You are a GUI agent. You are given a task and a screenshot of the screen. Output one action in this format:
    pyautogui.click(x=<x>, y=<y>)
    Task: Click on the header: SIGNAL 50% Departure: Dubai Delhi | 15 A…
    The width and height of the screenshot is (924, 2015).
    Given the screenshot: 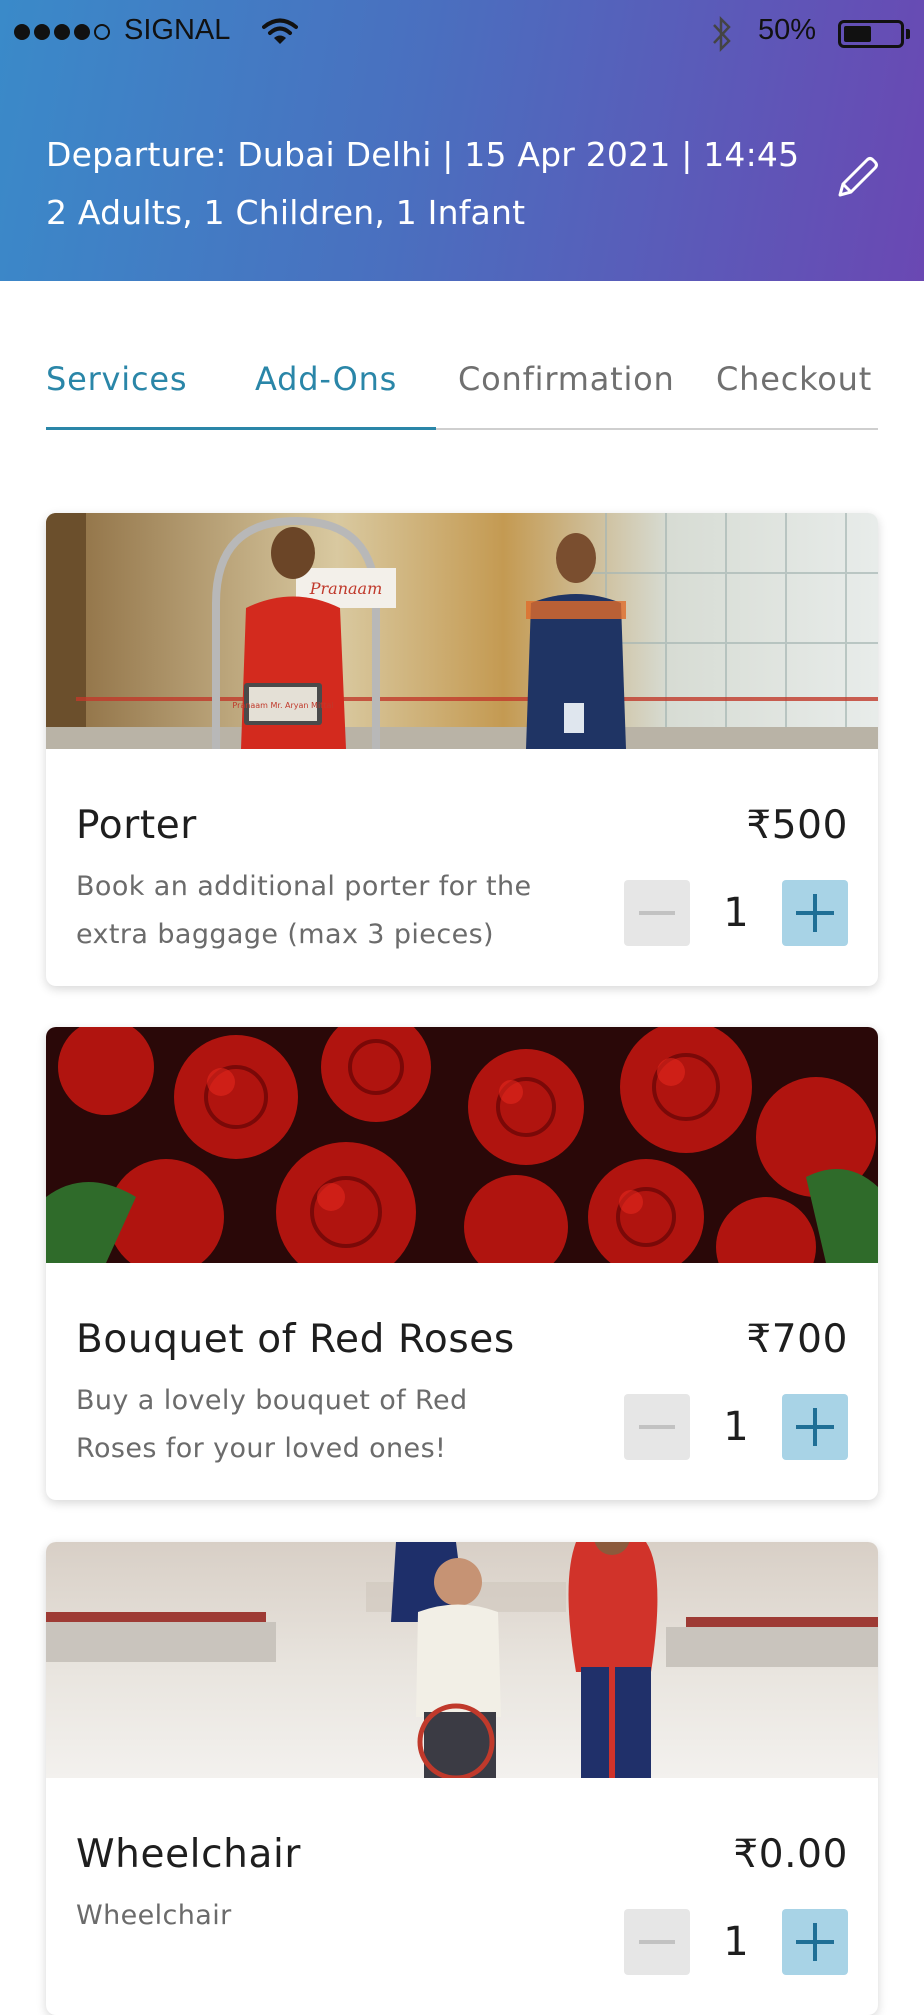 What is the action you would take?
    pyautogui.click(x=462, y=140)
    